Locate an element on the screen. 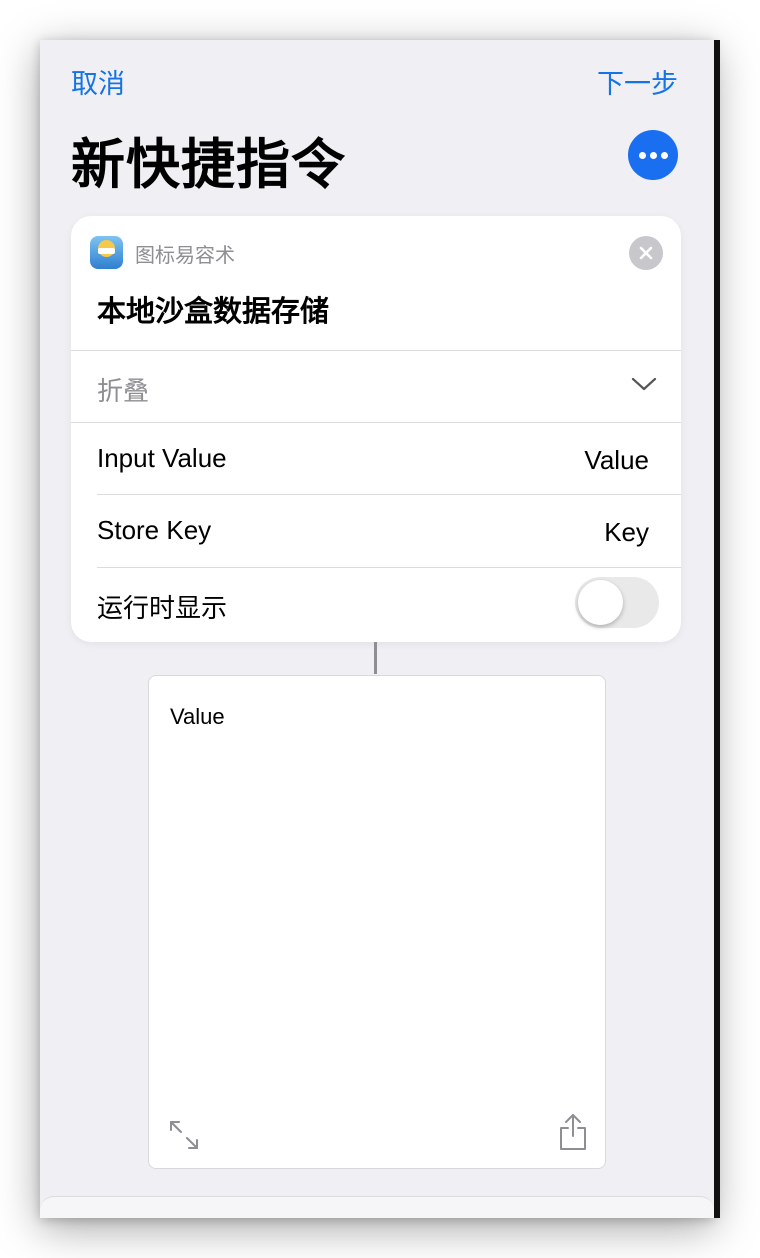  next-button: 下一步 is located at coordinates (637, 81).